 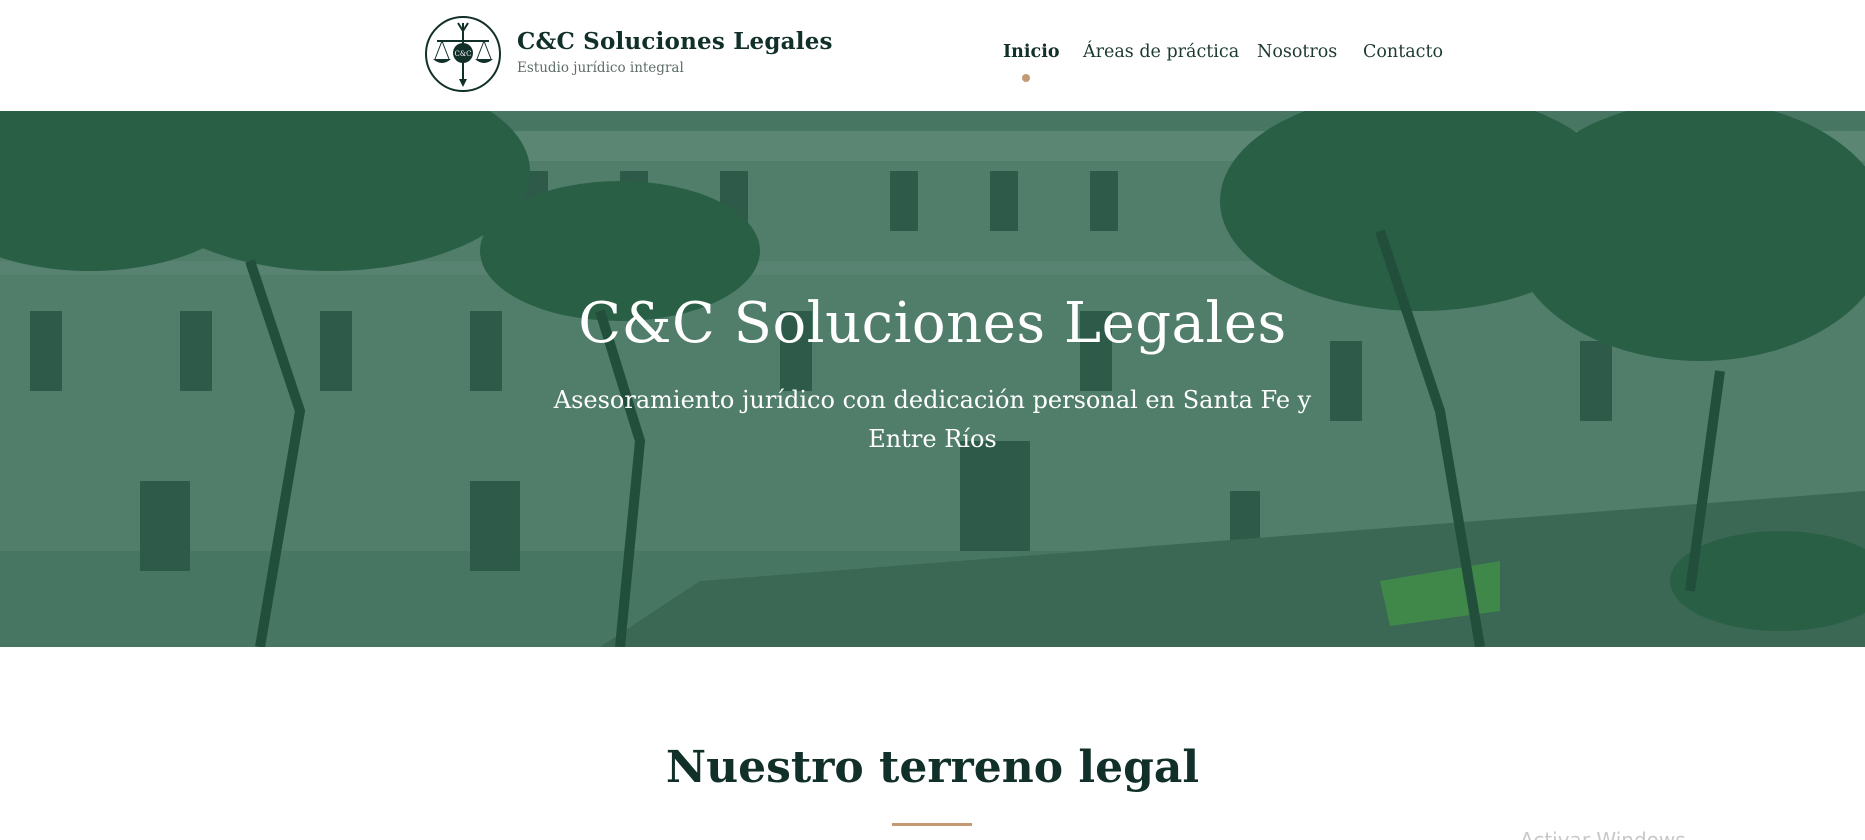 What do you see at coordinates (932, 323) in the screenshot?
I see `hero-title: C&C Soluciones Legales` at bounding box center [932, 323].